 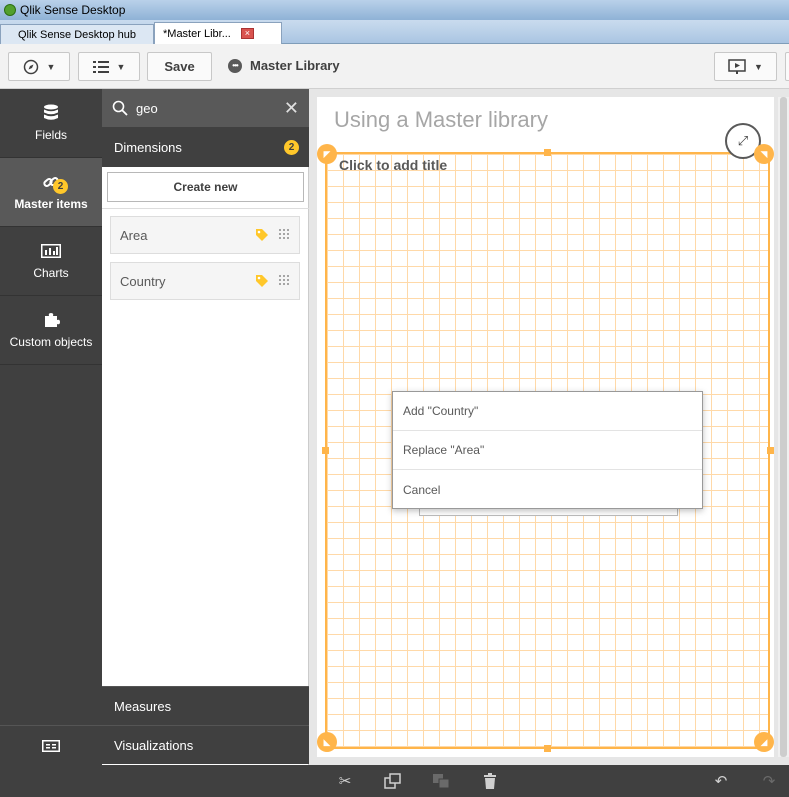 I want to click on window-titlebar: Qlik Sense Desktop, so click(x=394, y=10).